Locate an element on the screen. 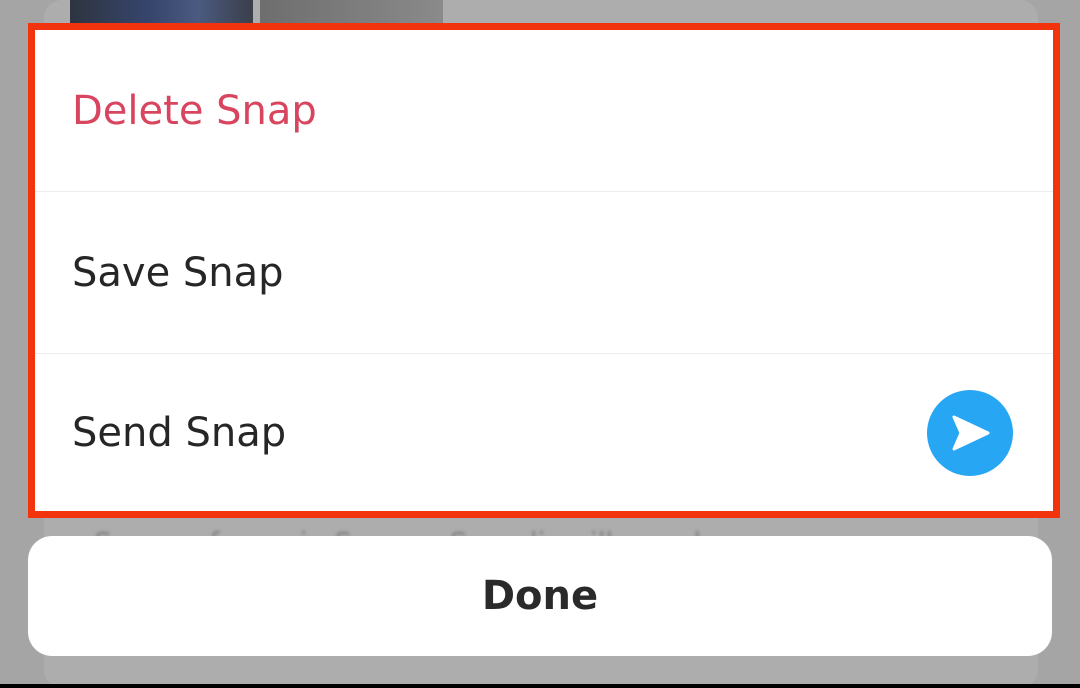  send-arrow-icon is located at coordinates (970, 432).